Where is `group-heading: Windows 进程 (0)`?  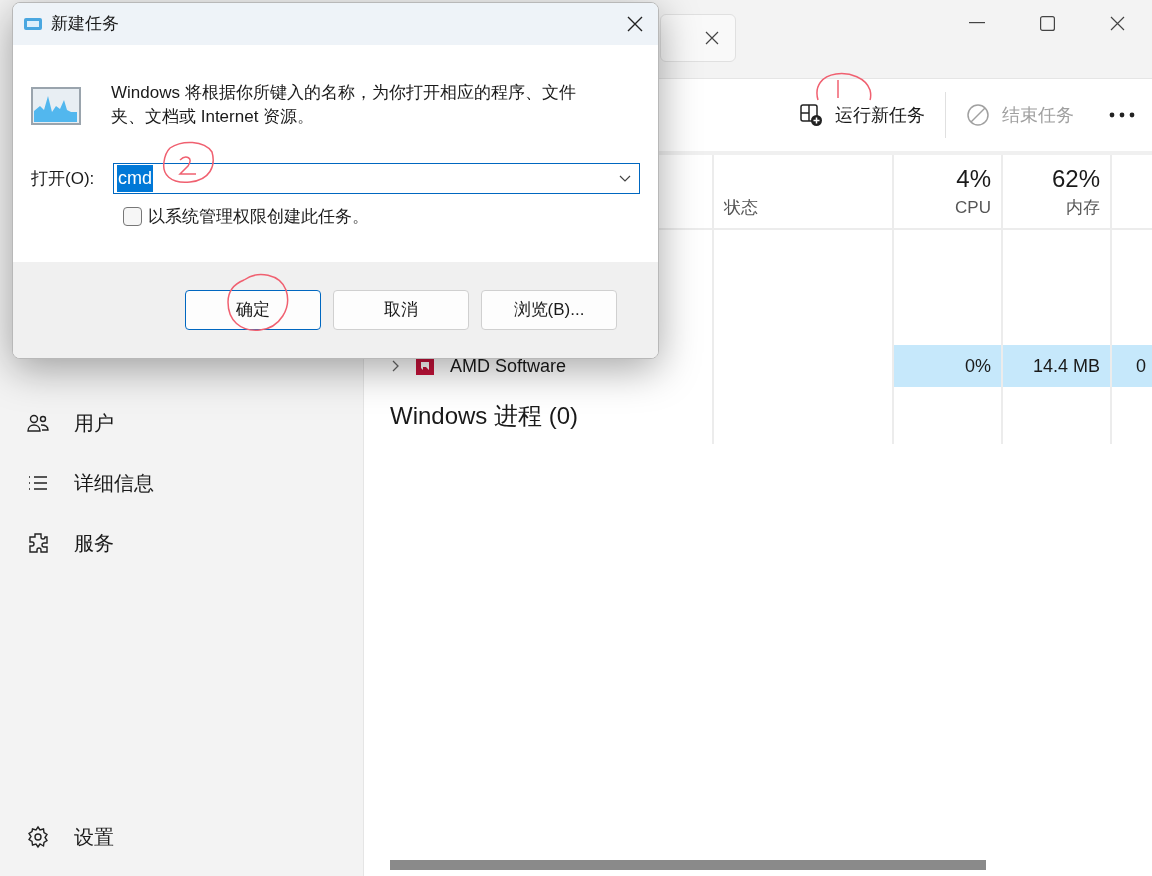
group-heading: Windows 进程 (0) is located at coordinates (484, 415).